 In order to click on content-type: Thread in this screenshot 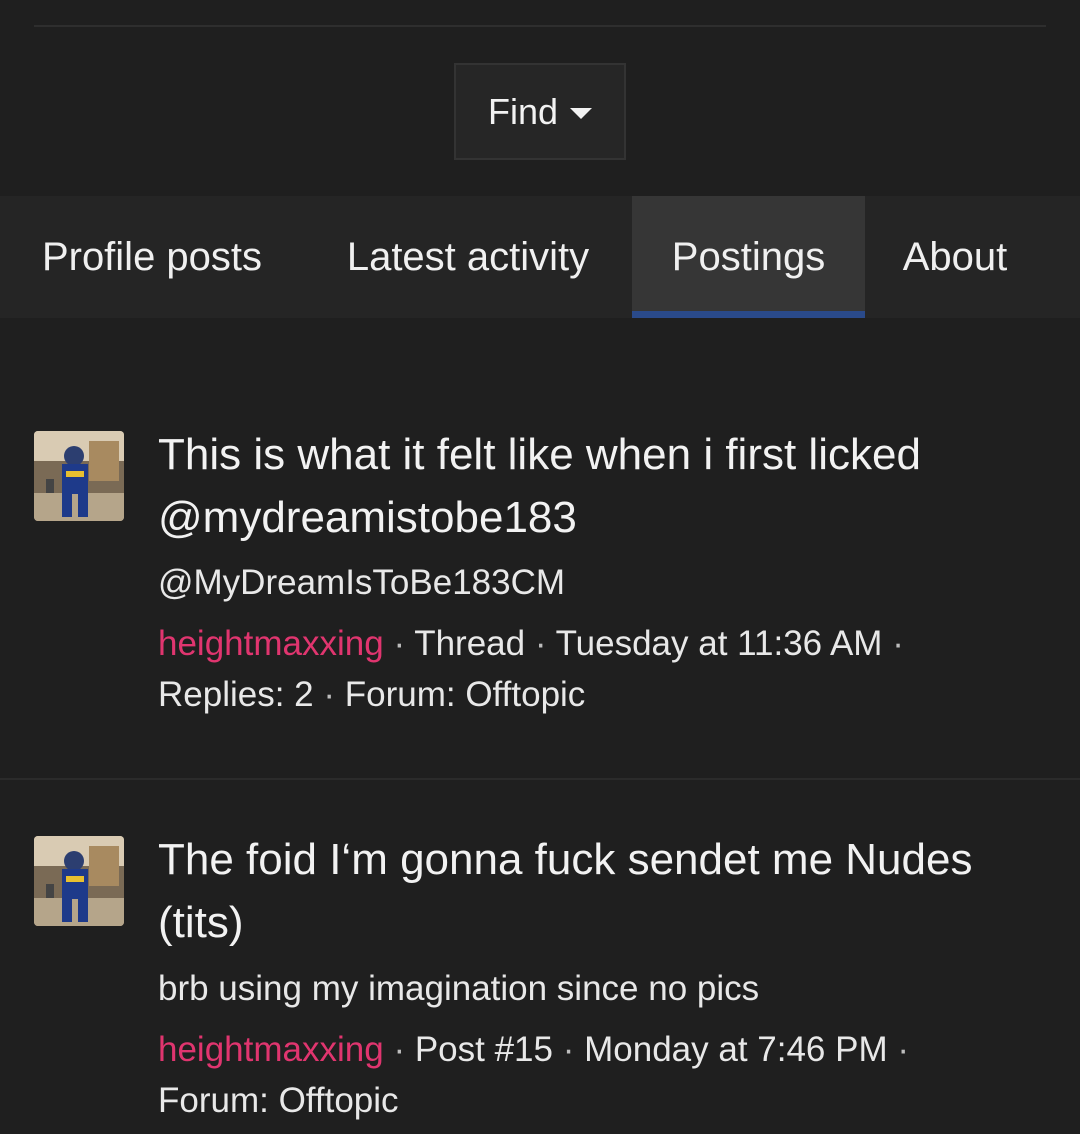, I will do `click(470, 643)`.